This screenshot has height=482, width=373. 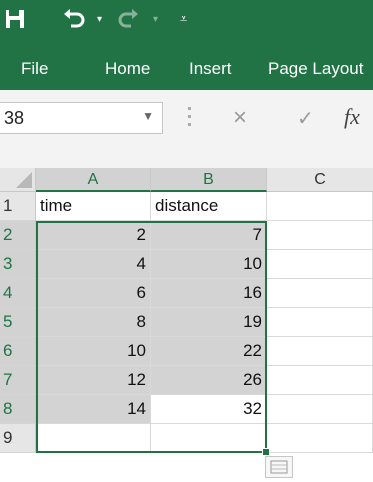 What do you see at coordinates (209, 409) in the screenshot?
I see `cell-b8-active: 32` at bounding box center [209, 409].